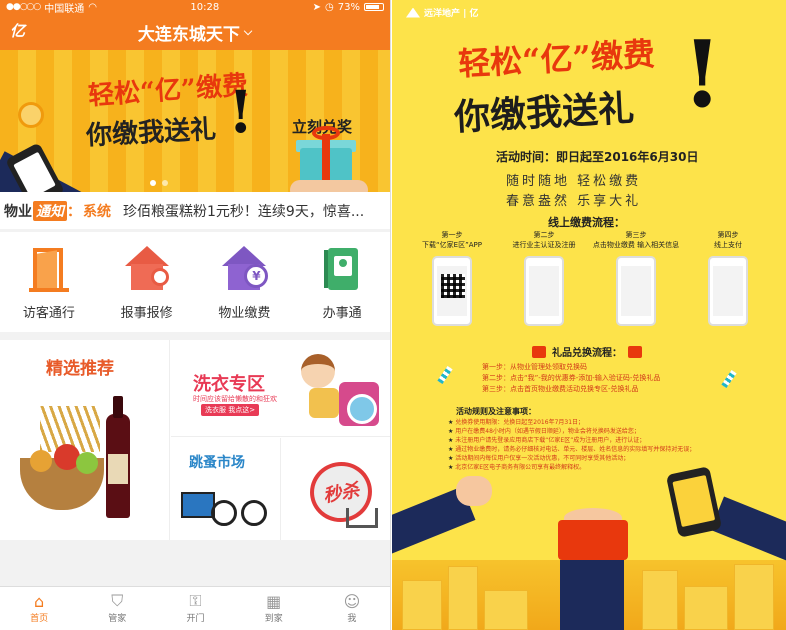 The width and height of the screenshot is (786, 630). I want to click on girl-body-illustration, so click(324, 403).